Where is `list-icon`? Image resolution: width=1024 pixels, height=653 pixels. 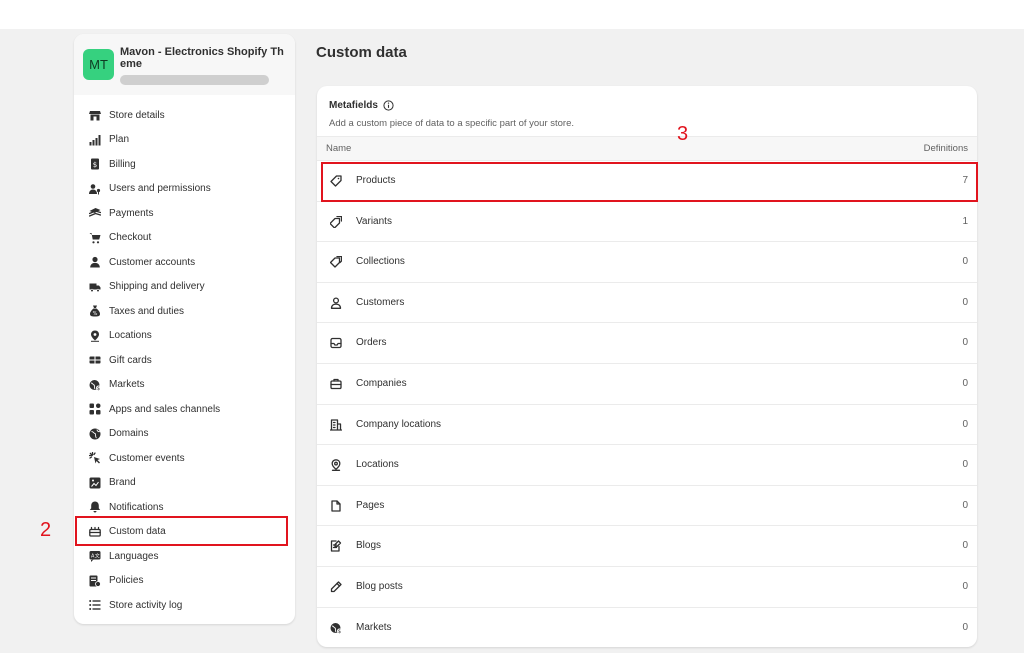
list-icon is located at coordinates (94, 605).